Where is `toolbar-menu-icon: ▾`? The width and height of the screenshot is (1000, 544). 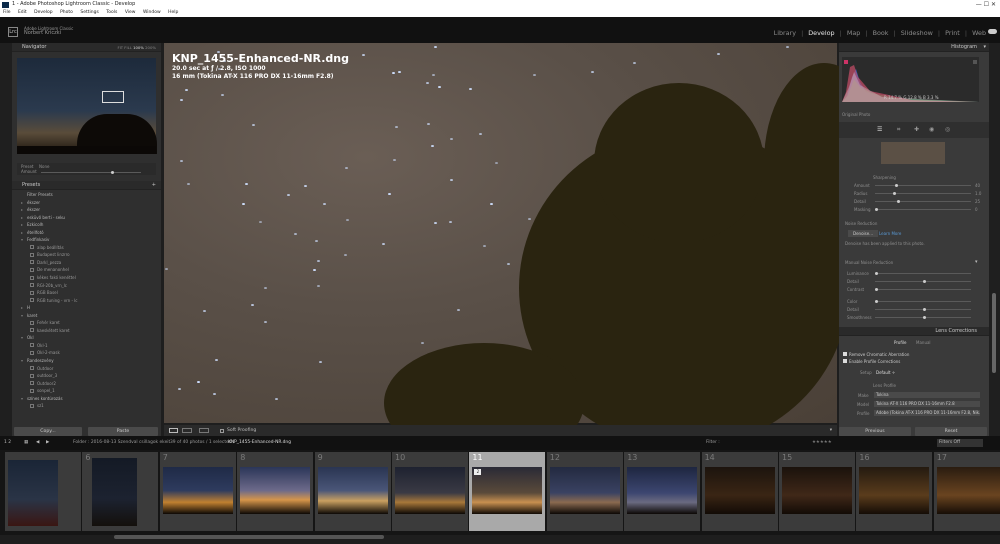 toolbar-menu-icon: ▾ is located at coordinates (831, 430).